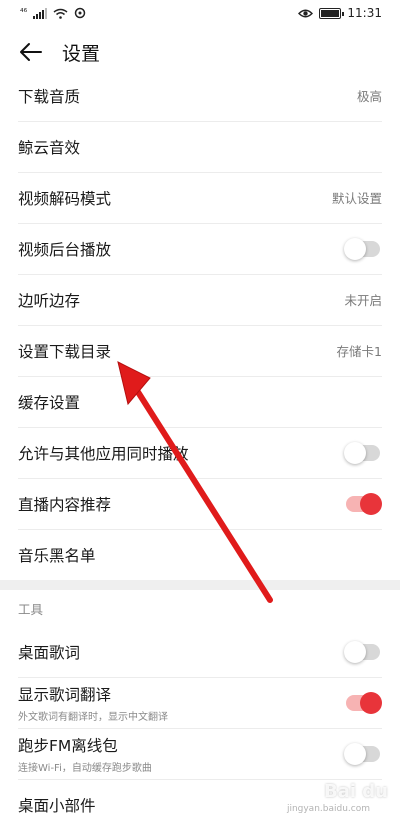 Image resolution: width=400 pixels, height=816 pixels. What do you see at coordinates (40, 13) in the screenshot?
I see `signal-icon` at bounding box center [40, 13].